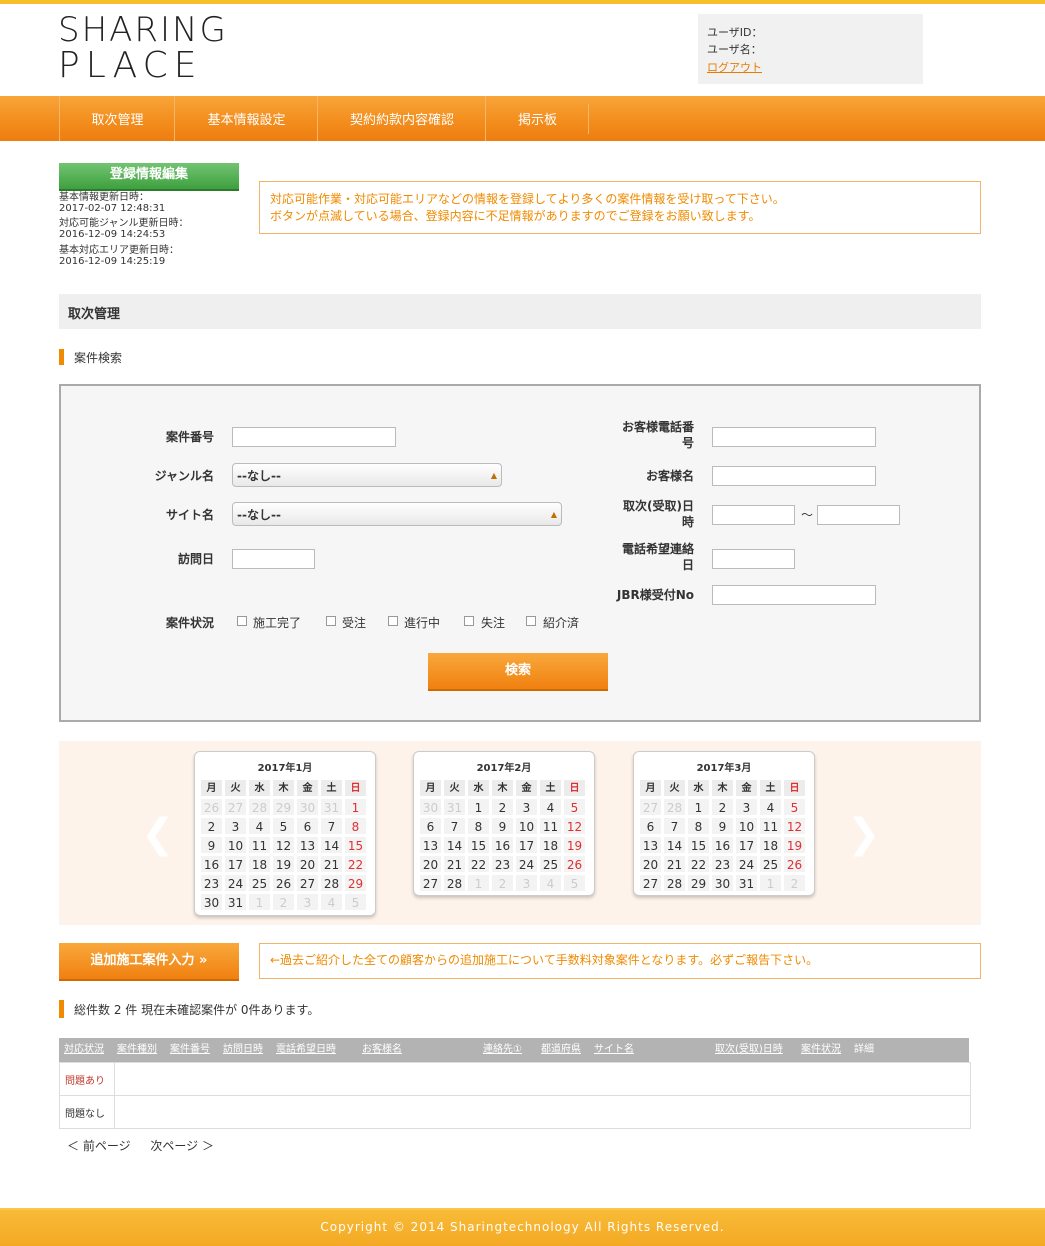  Describe the element at coordinates (734, 67) in the screenshot. I see `logout-link: ログアウト` at that location.